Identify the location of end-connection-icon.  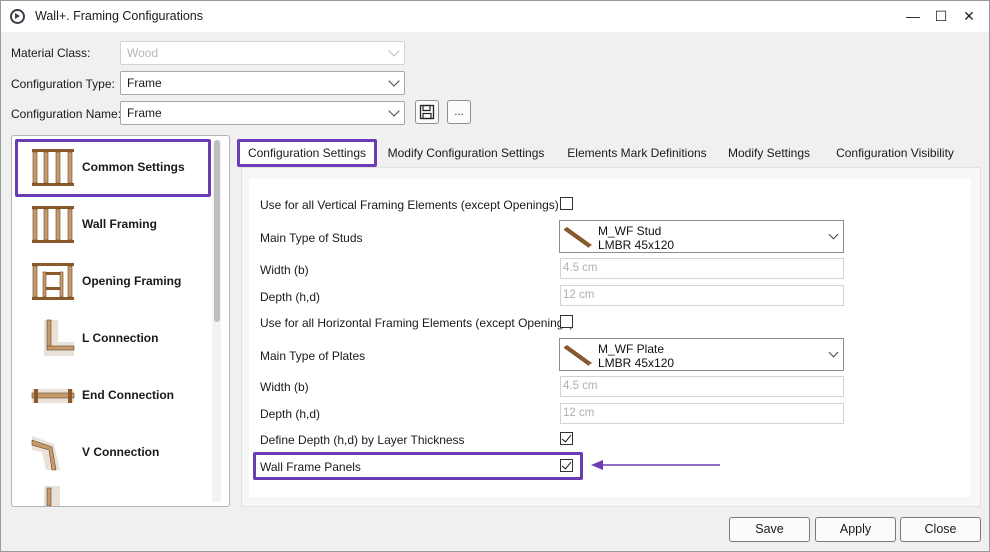
(53, 396).